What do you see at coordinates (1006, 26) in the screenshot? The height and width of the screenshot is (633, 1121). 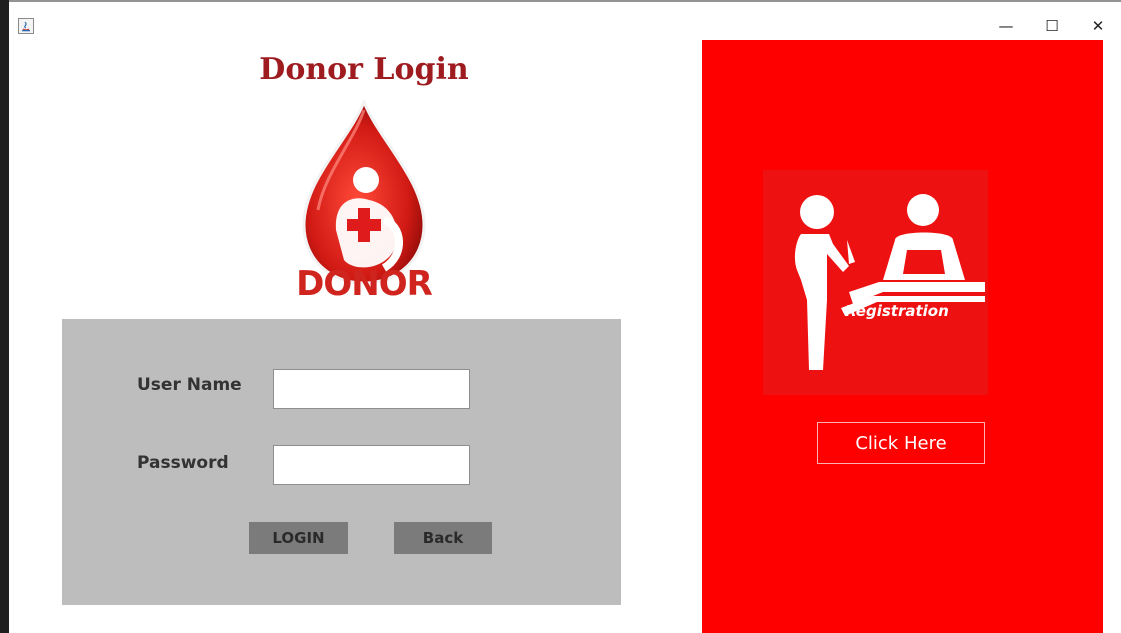 I see `minimize-icon: —` at bounding box center [1006, 26].